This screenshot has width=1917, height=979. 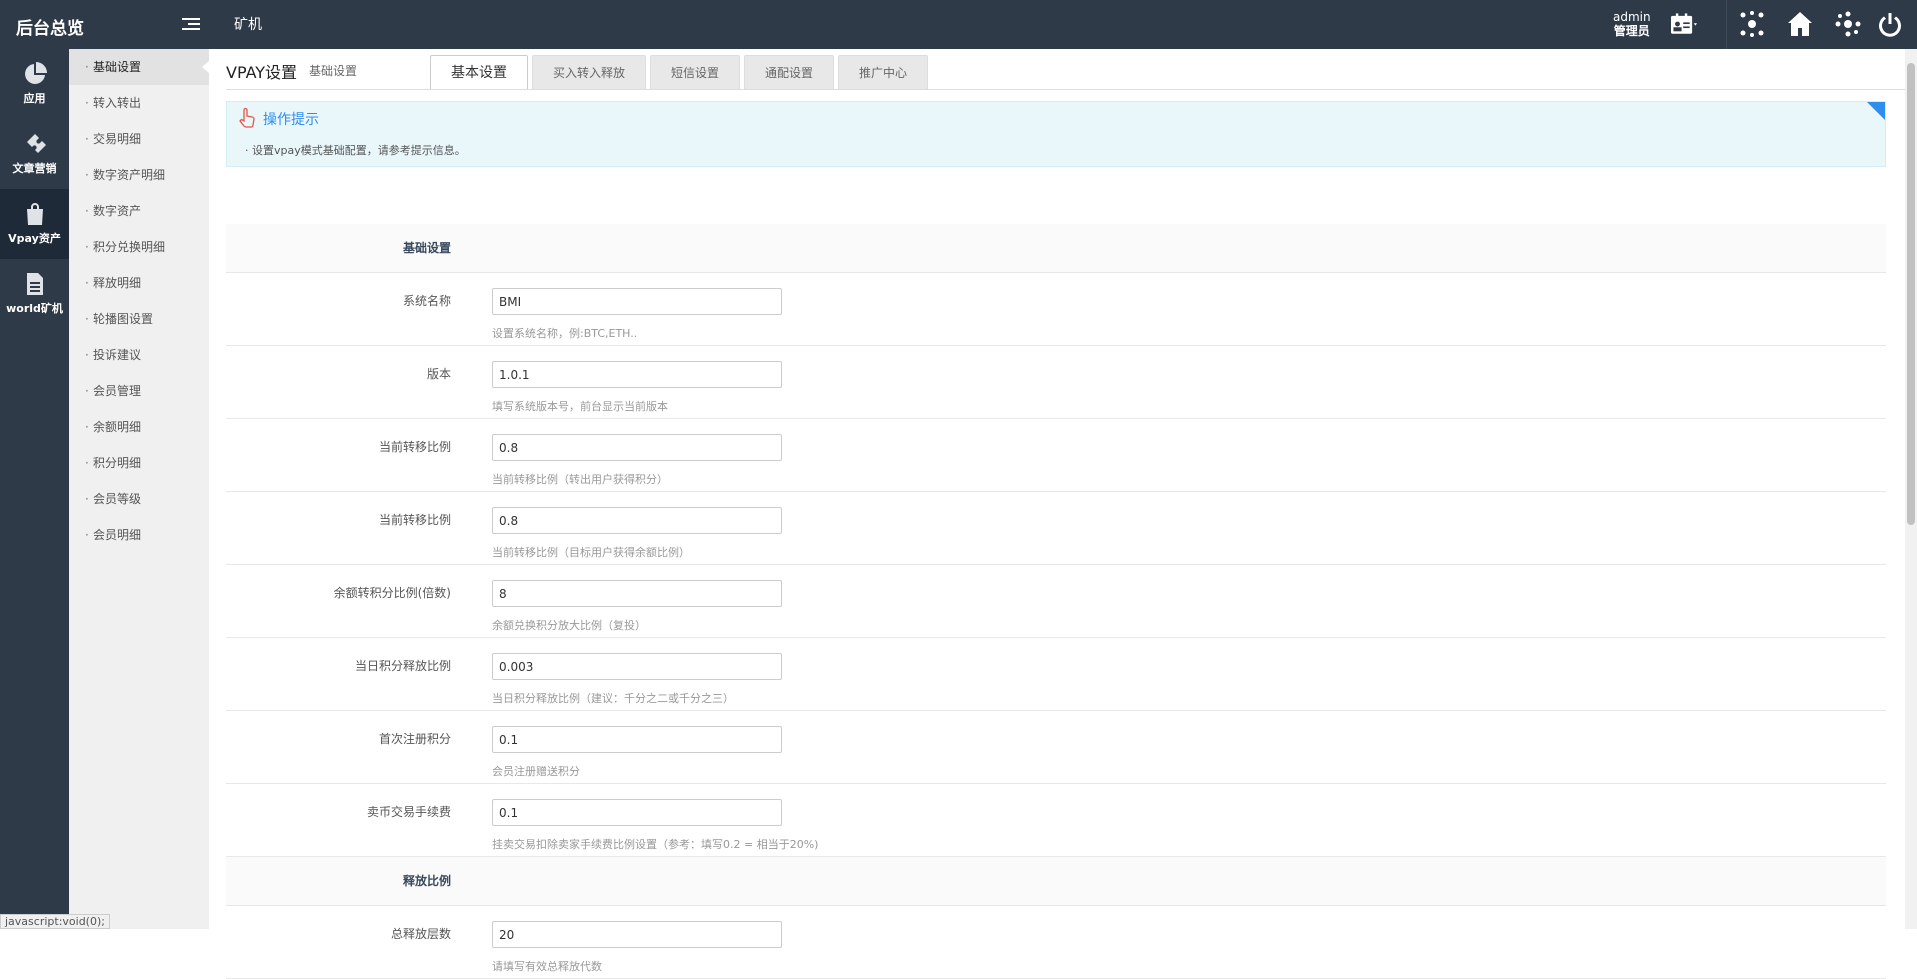 I want to click on tab-basic-settings: 基本设置, so click(x=479, y=72).